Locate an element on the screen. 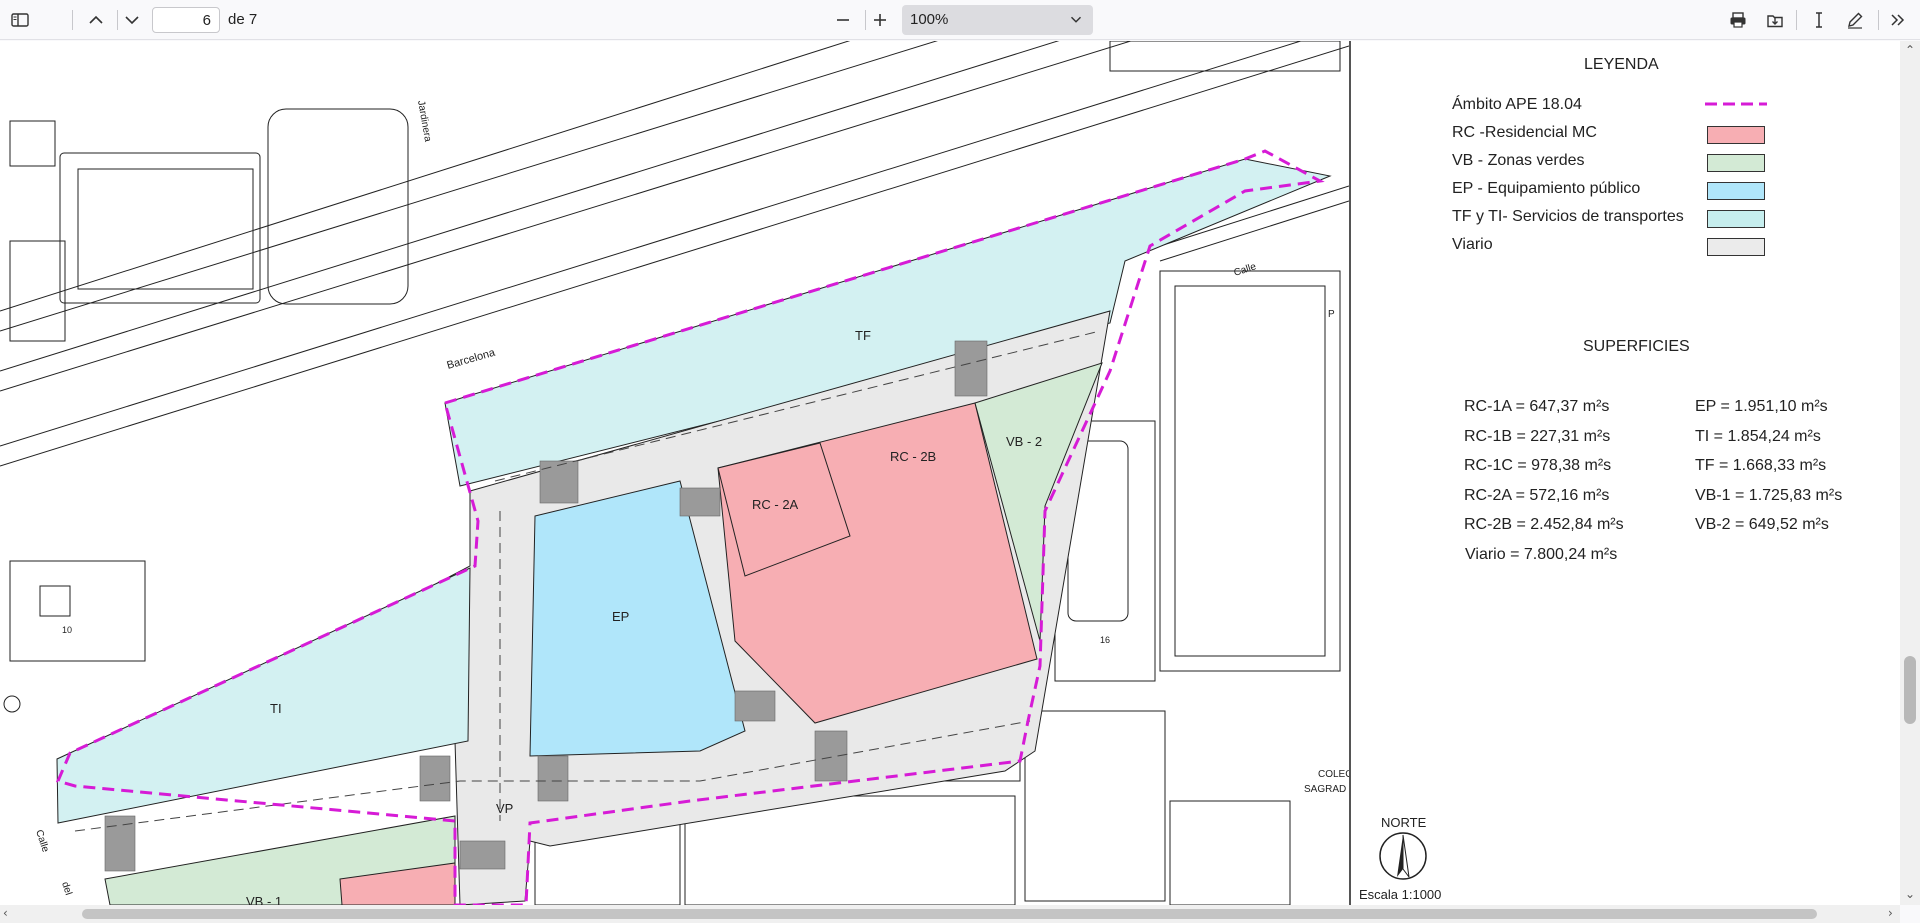 The height and width of the screenshot is (923, 1920). more-tools-icon is located at coordinates (1898, 20).